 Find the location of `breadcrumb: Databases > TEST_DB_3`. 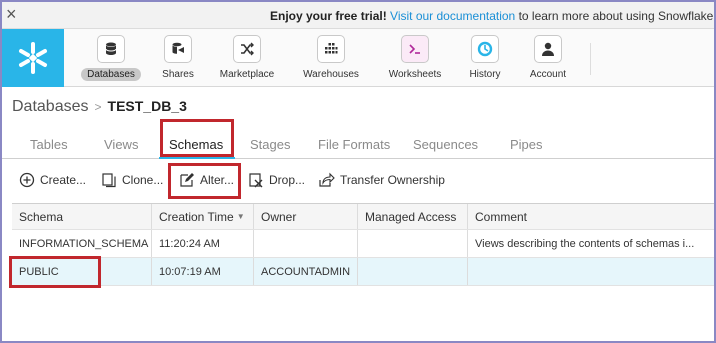

breadcrumb: Databases > TEST_DB_3 is located at coordinates (99, 107).